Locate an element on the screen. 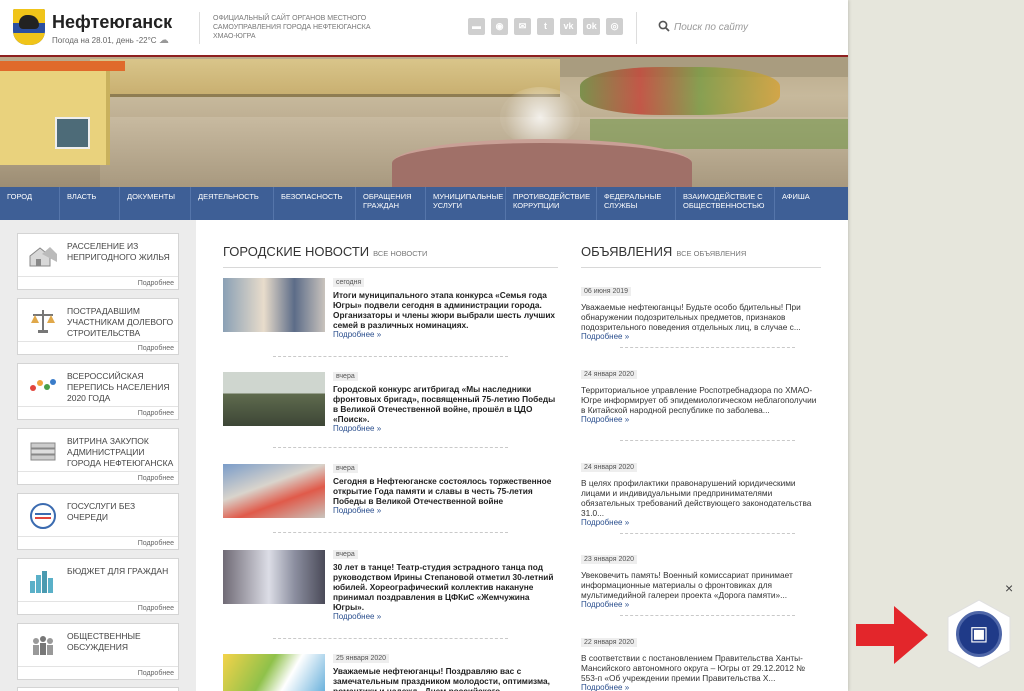  card-next is located at coordinates (98, 689).